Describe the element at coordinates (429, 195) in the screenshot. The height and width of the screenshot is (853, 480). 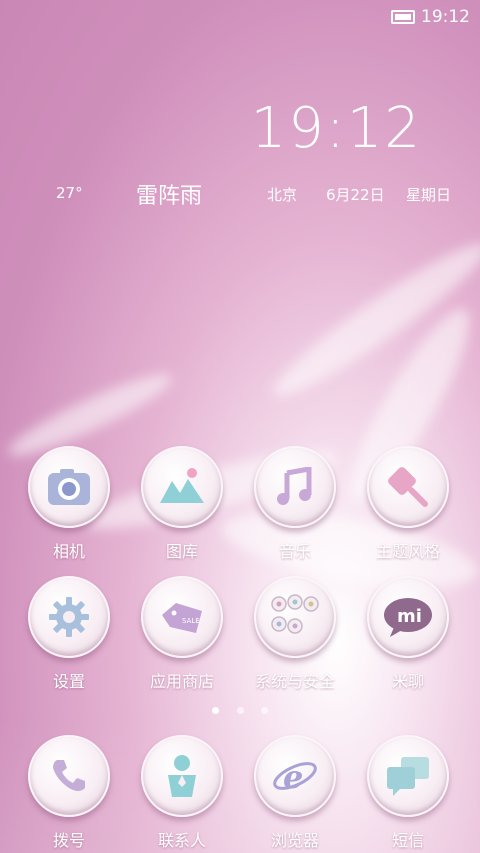
I see `weekday: 星期日` at that location.